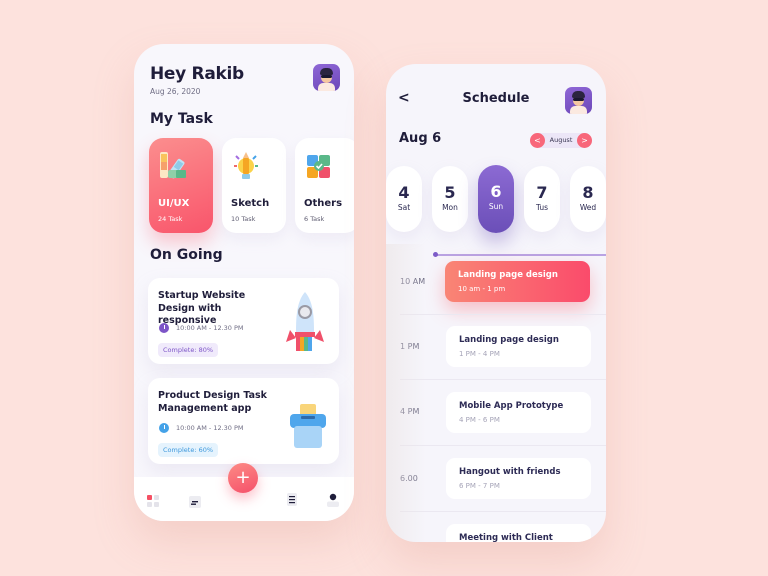  I want to click on event-card: Meeting with Client, so click(518, 533).